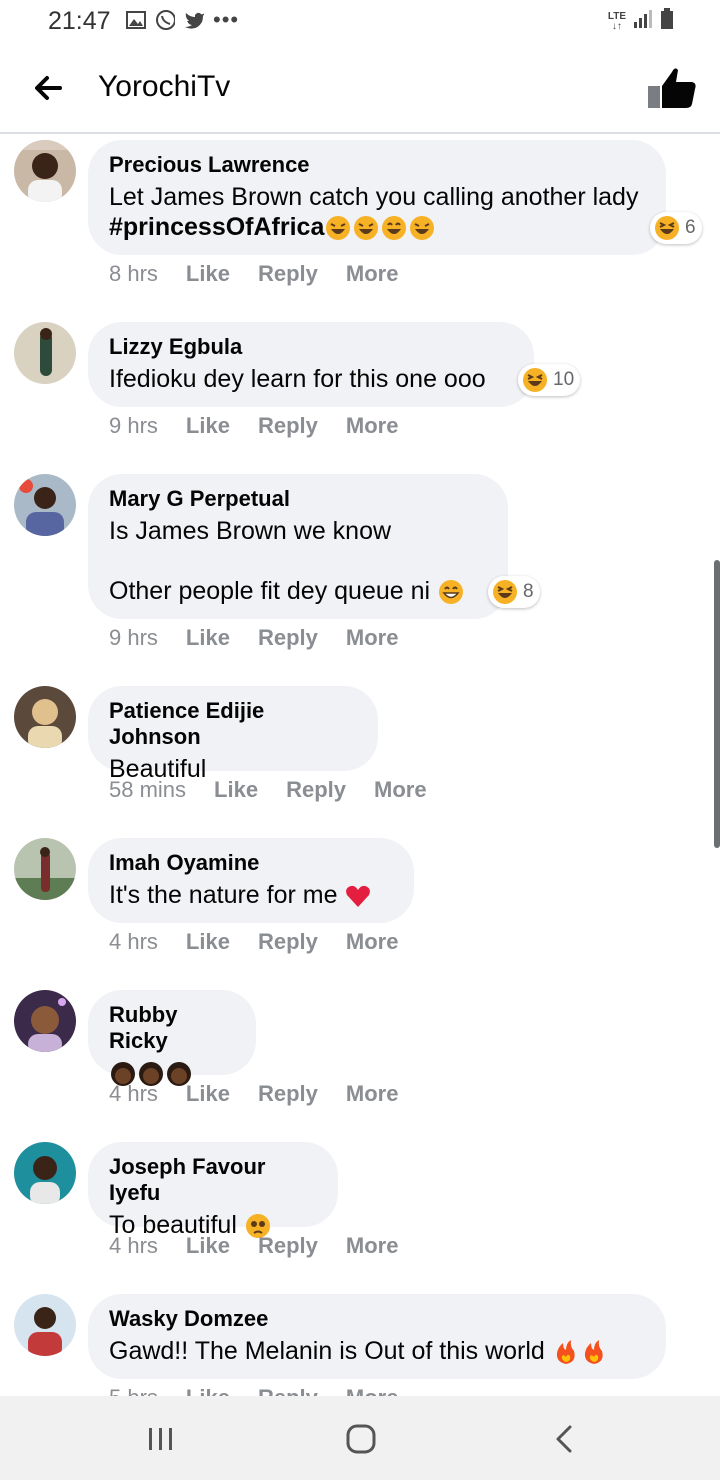 Image resolution: width=720 pixels, height=1480 pixels. Describe the element at coordinates (377, 165) in the screenshot. I see `comment-author: Precious Lawrence` at that location.